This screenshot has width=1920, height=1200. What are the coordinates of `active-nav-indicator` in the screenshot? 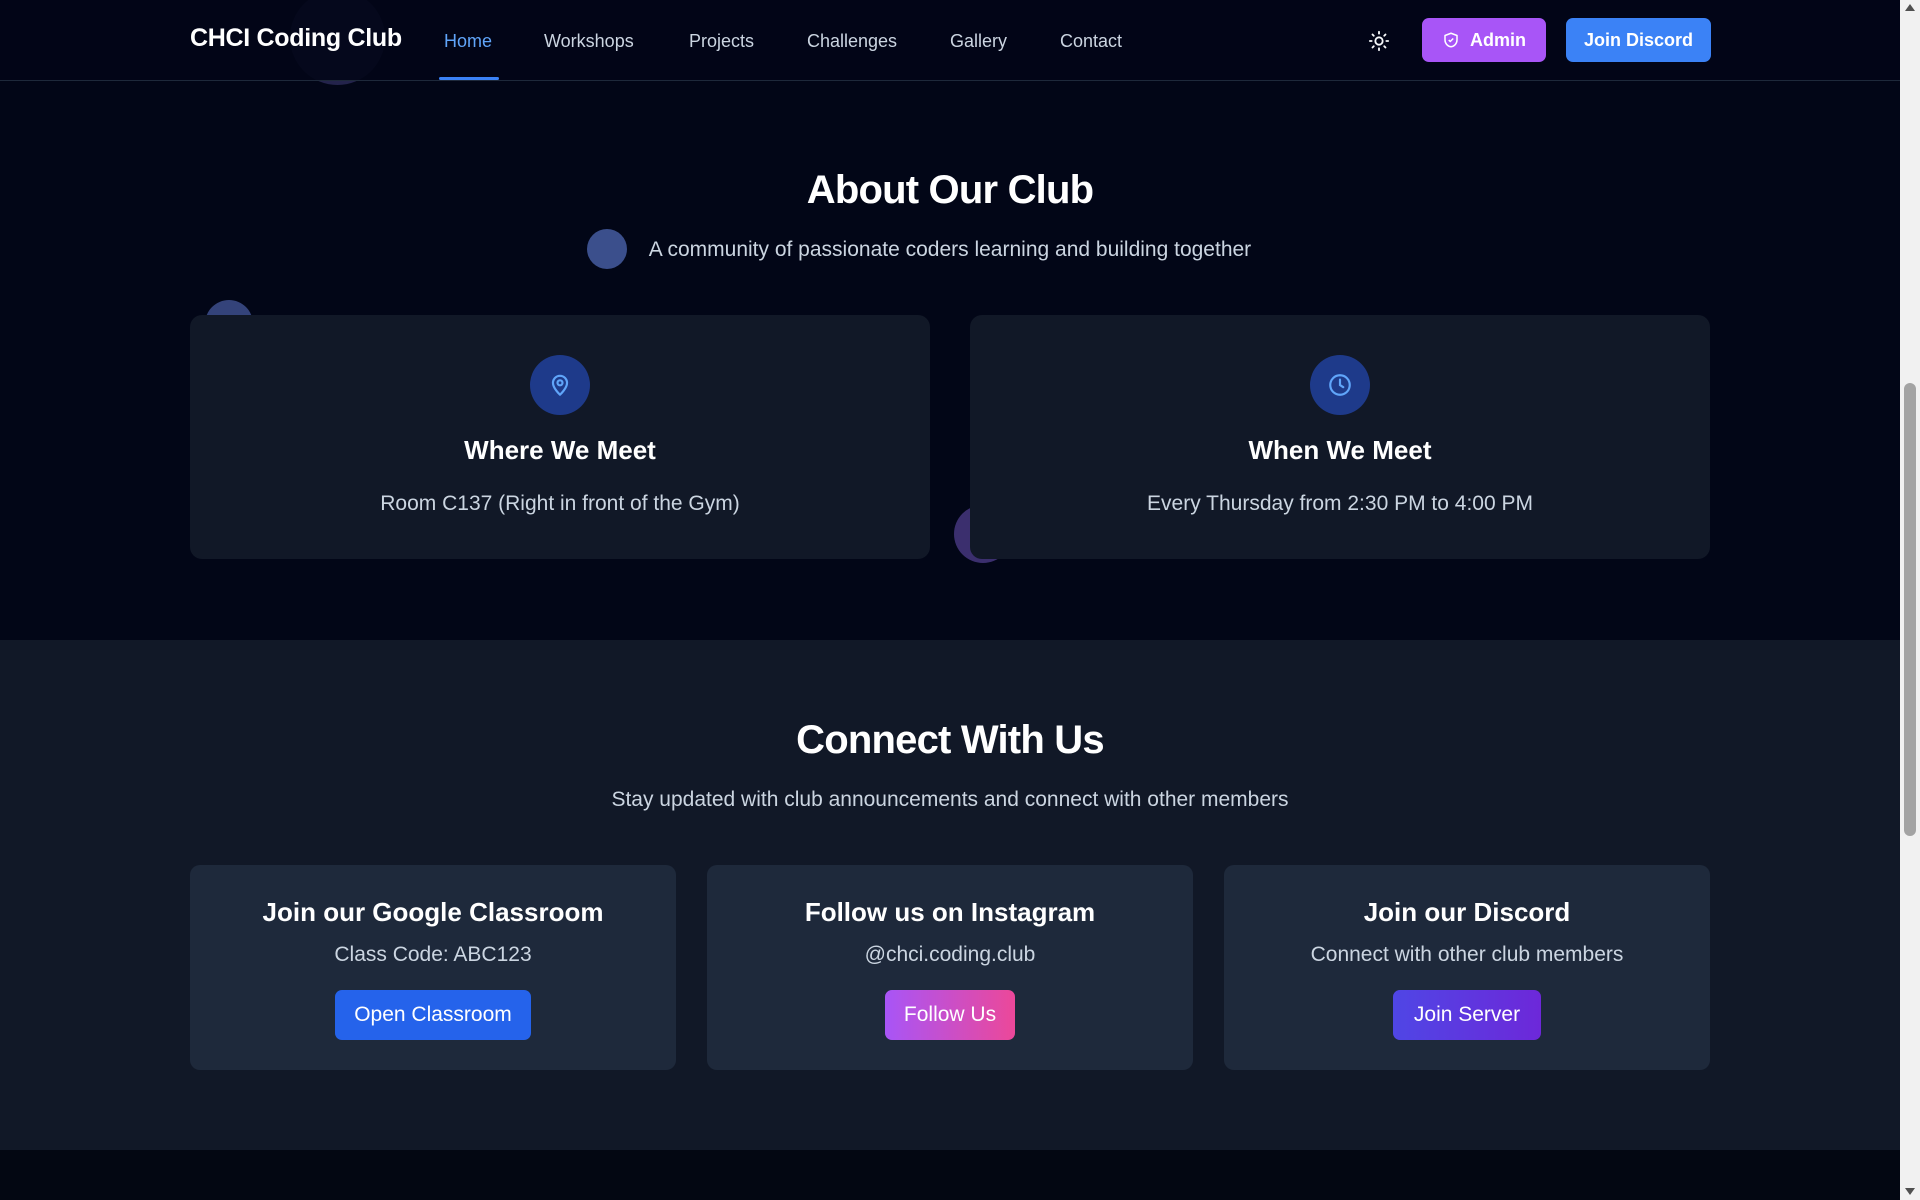 It's located at (469, 78).